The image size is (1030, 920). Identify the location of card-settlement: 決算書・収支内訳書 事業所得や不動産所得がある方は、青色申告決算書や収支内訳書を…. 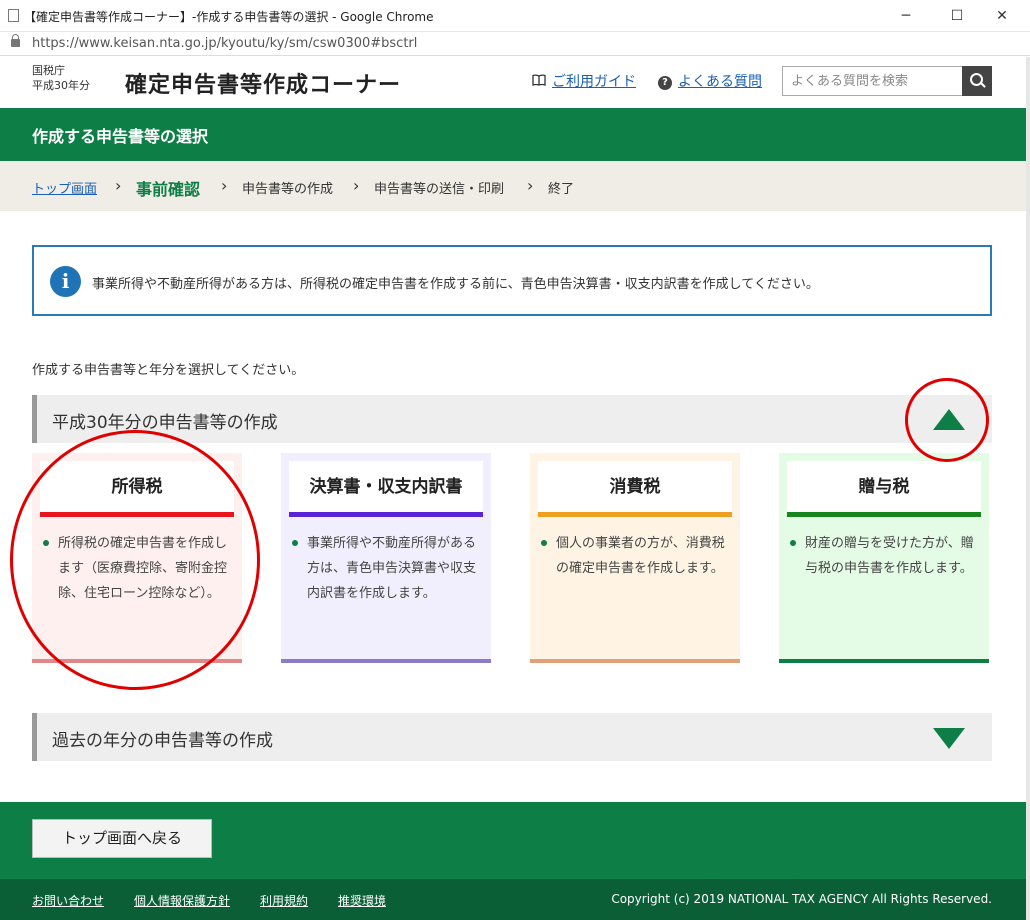
(386, 558).